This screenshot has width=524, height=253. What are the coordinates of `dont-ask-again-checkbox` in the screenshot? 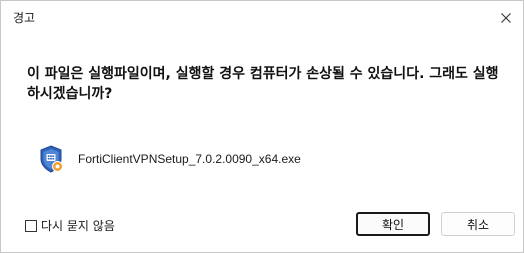 It's located at (31, 225).